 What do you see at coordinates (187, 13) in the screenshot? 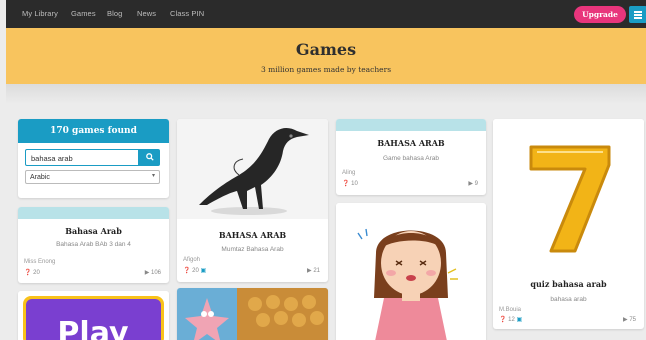
I see `nav-link-class-pin: Class PIN` at bounding box center [187, 13].